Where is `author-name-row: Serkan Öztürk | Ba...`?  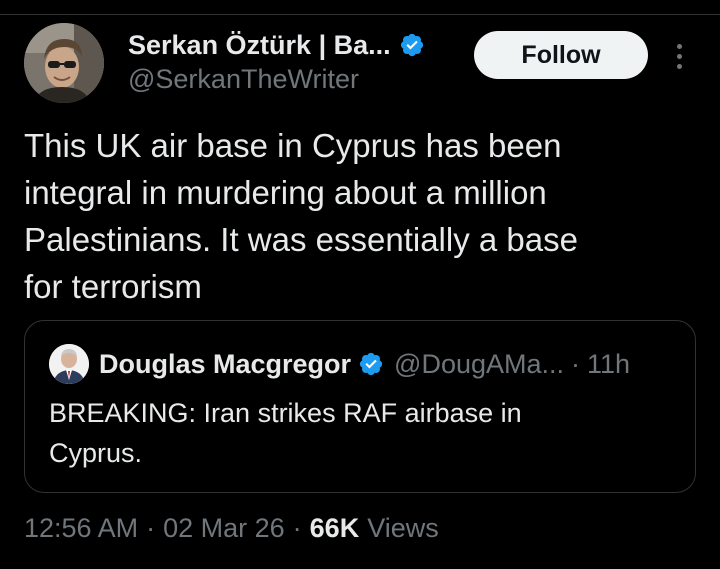 author-name-row: Serkan Öztürk | Ba... is located at coordinates (276, 45).